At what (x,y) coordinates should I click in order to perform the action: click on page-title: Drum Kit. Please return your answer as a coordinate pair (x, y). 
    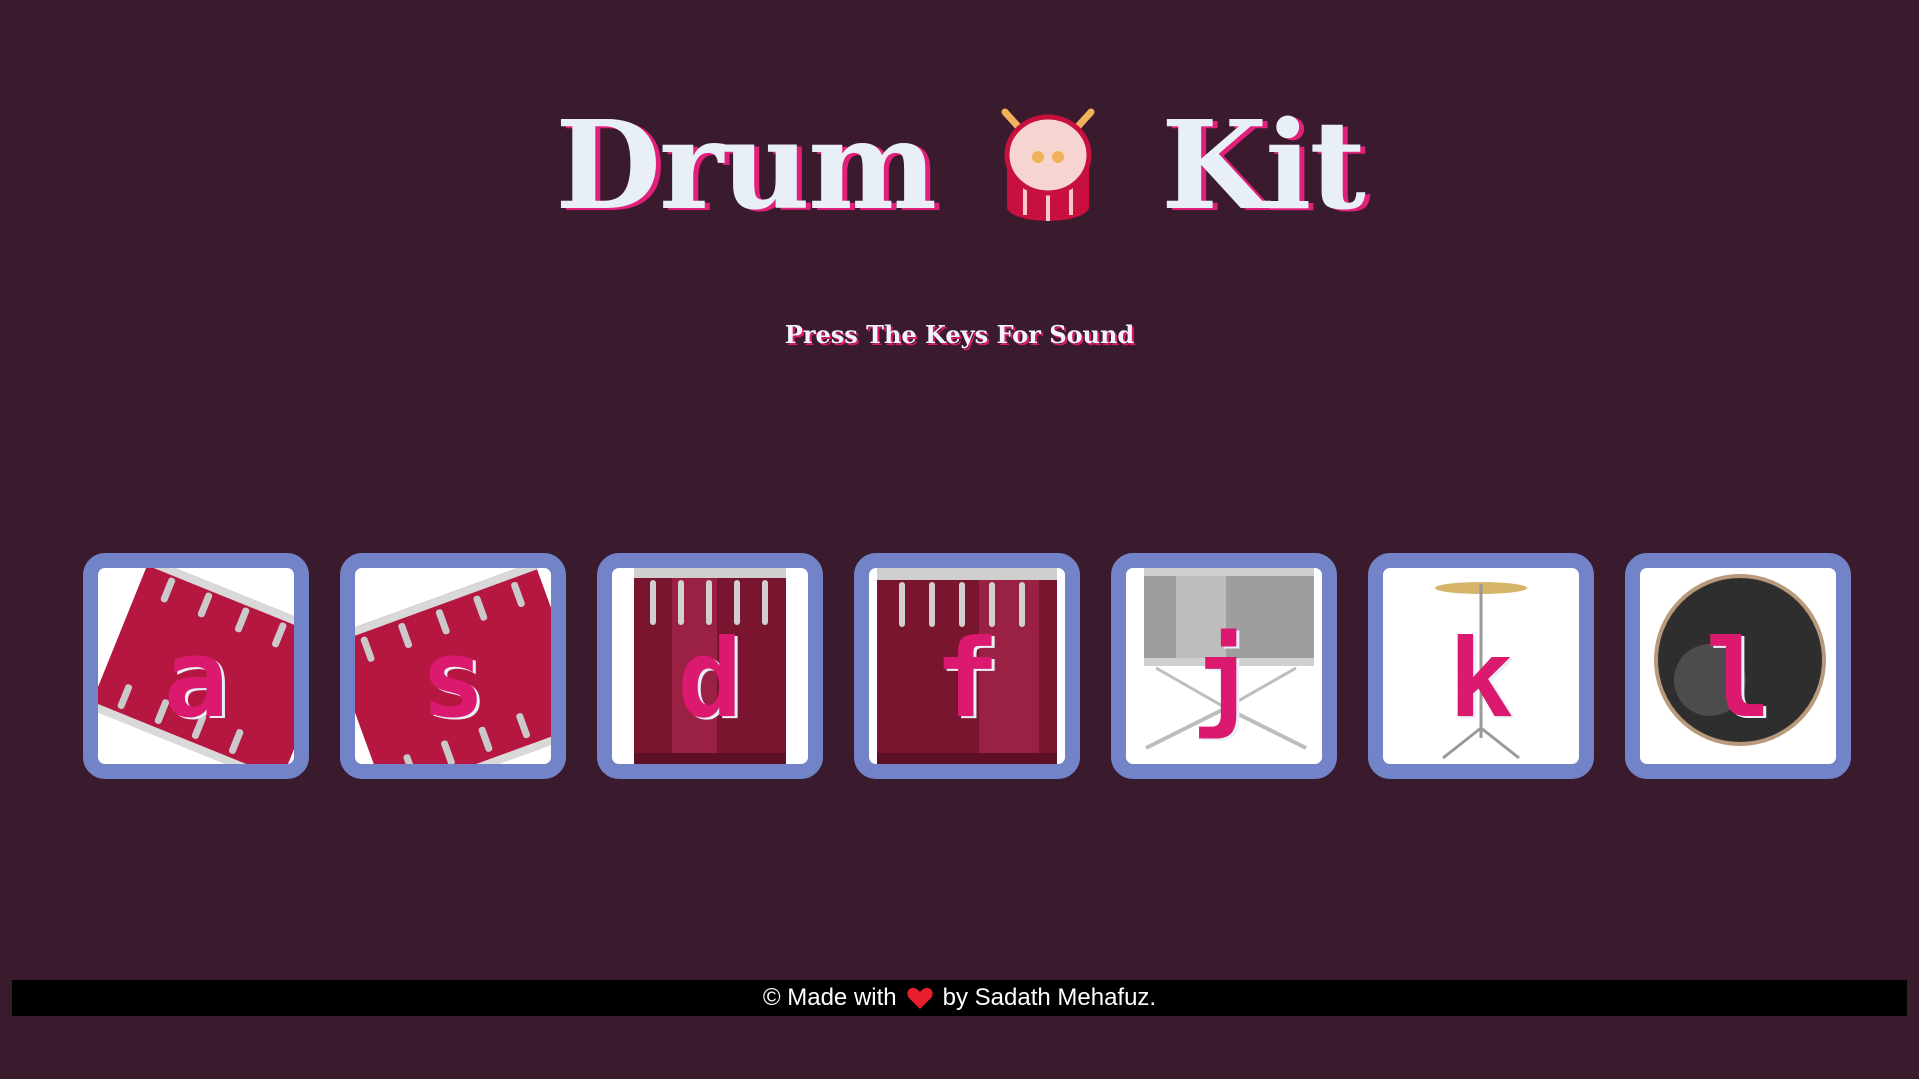
    Looking at the image, I should click on (959, 165).